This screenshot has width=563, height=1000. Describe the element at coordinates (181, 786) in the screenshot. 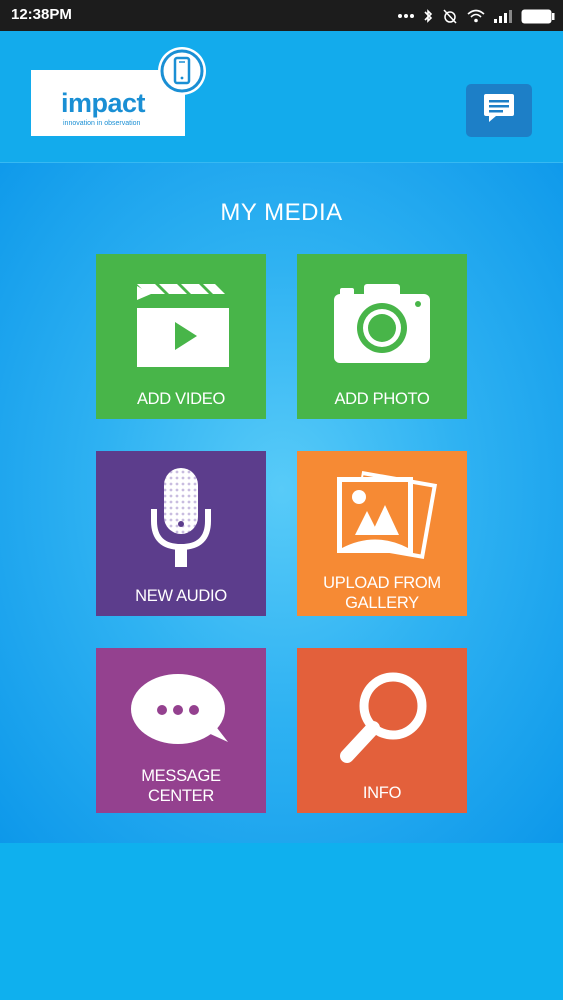

I see `message-center-label: MESSAGE CENTER` at that location.